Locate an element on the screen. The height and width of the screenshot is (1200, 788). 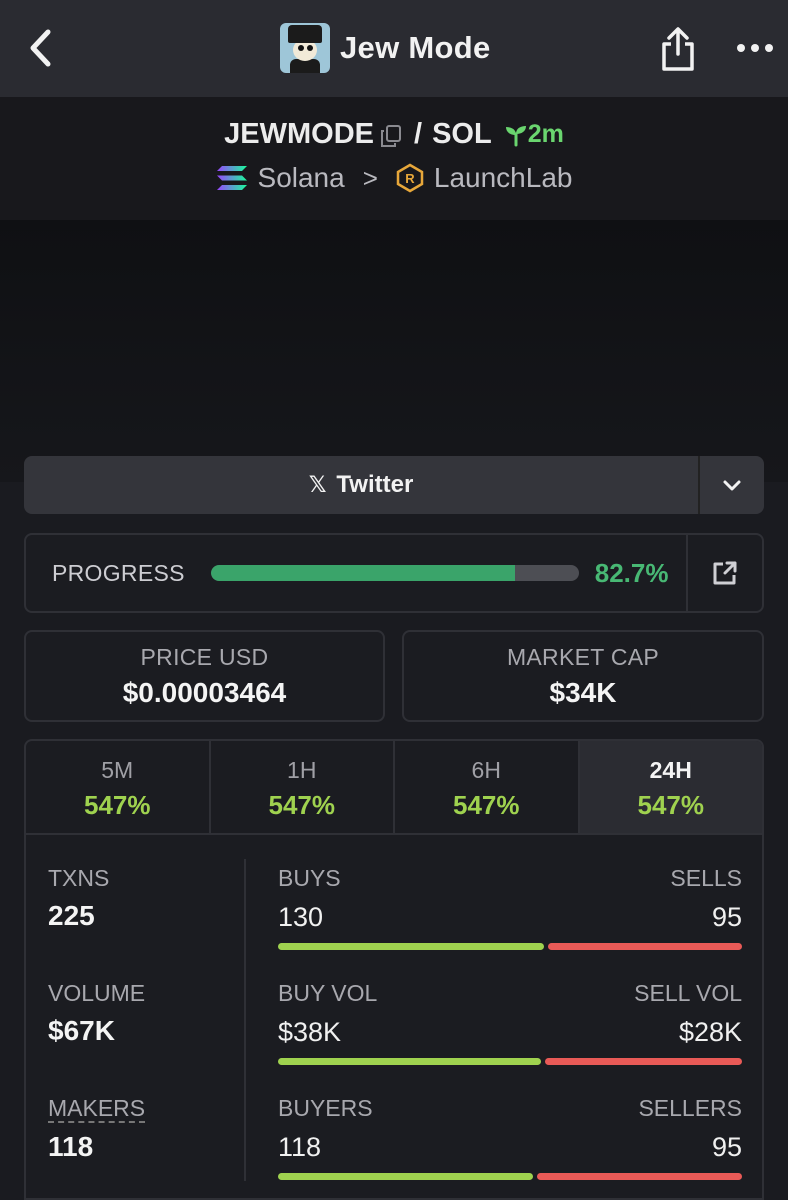
timeframe-tabs: 5M 547% 1H 547% 6H 547% 24H 547% is located at coordinates (394, 788).